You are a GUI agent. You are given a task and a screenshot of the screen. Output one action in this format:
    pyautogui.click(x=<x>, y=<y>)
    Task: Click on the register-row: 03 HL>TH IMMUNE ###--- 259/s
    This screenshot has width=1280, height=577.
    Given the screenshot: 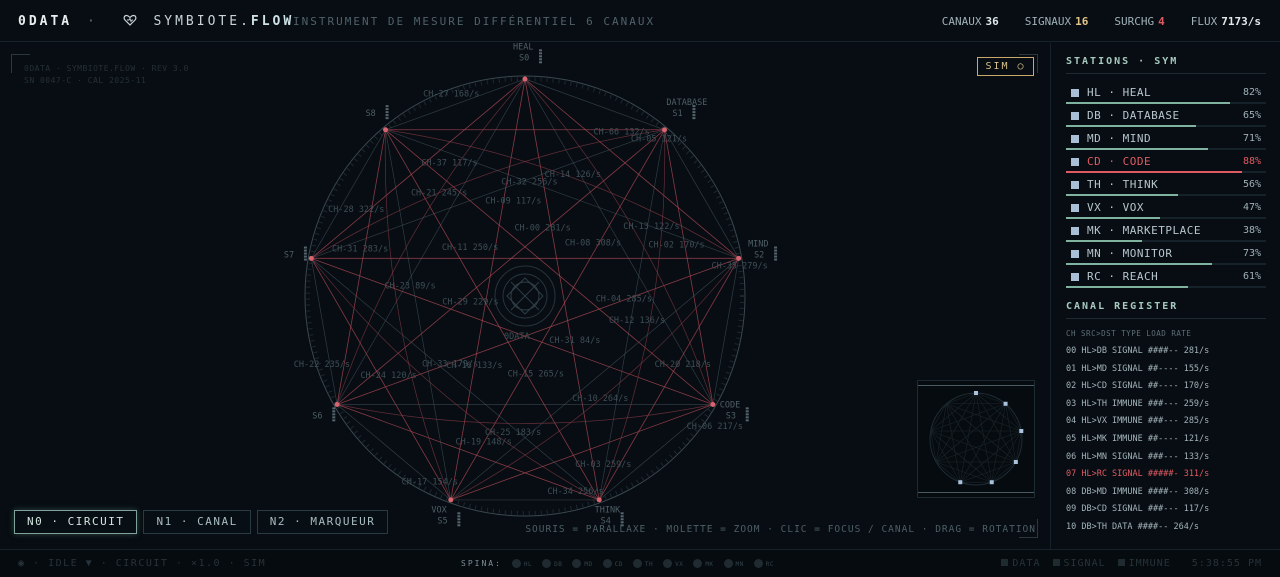 What is the action you would take?
    pyautogui.click(x=1166, y=405)
    